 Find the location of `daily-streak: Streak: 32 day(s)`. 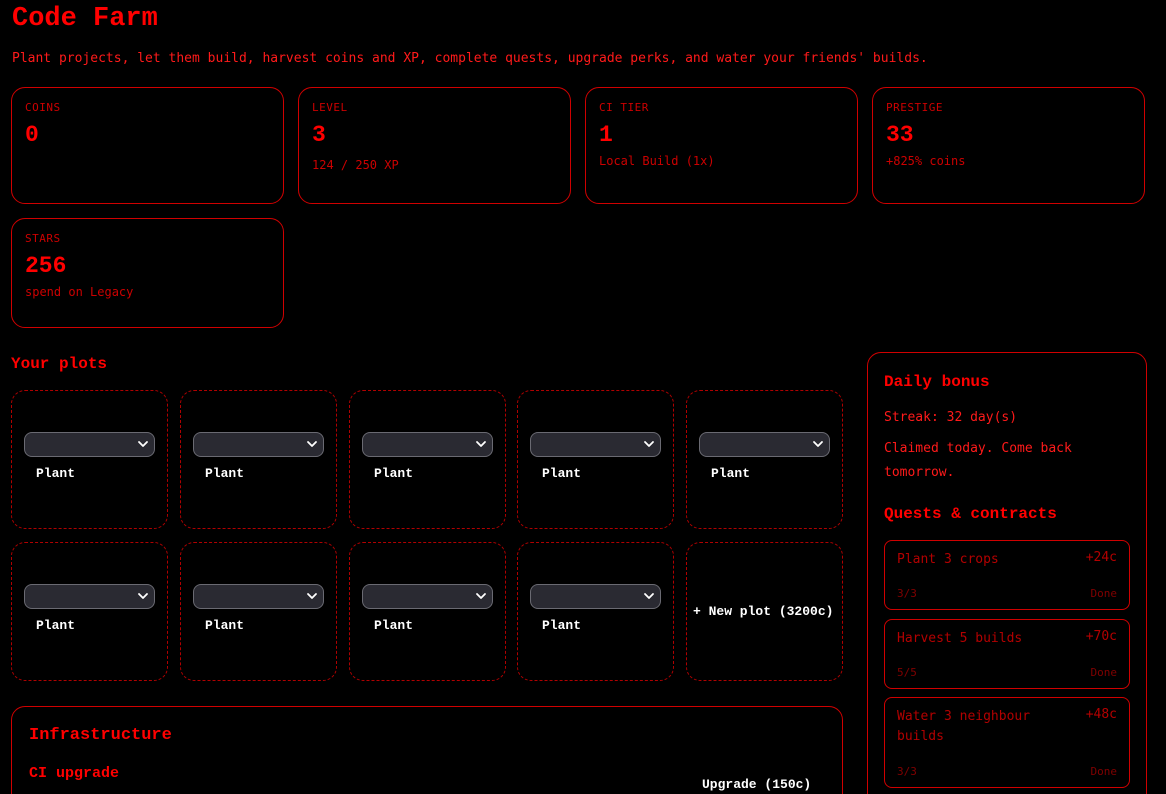

daily-streak: Streak: 32 day(s) is located at coordinates (951, 417).